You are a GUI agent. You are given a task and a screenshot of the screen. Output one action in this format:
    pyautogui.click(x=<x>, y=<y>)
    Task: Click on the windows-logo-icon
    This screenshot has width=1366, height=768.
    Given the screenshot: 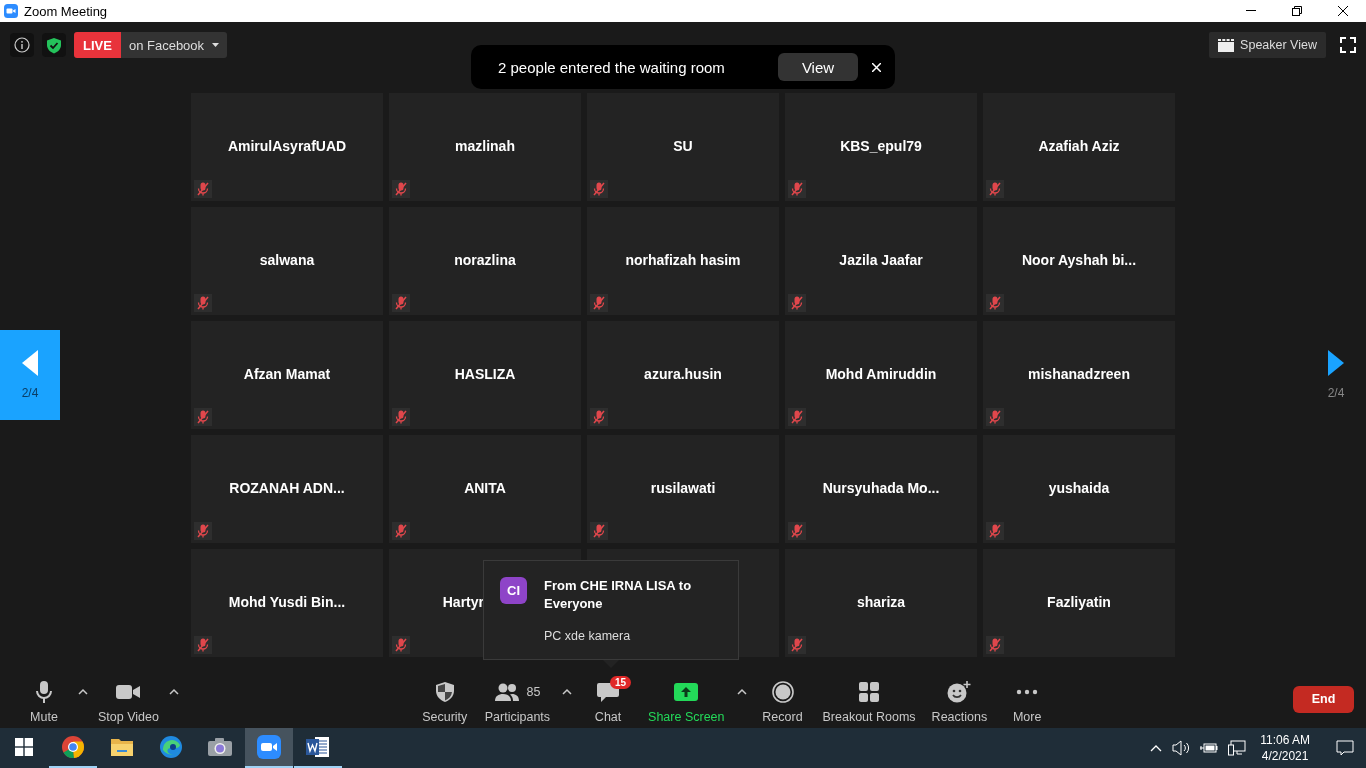 What is the action you would take?
    pyautogui.click(x=24, y=747)
    